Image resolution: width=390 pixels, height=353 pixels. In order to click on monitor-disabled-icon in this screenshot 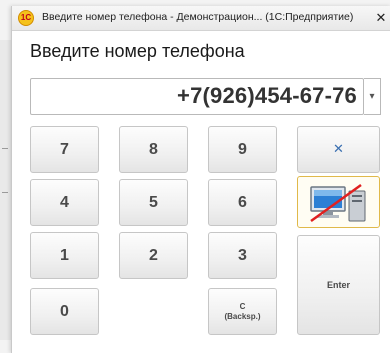, I will do `click(338, 203)`.